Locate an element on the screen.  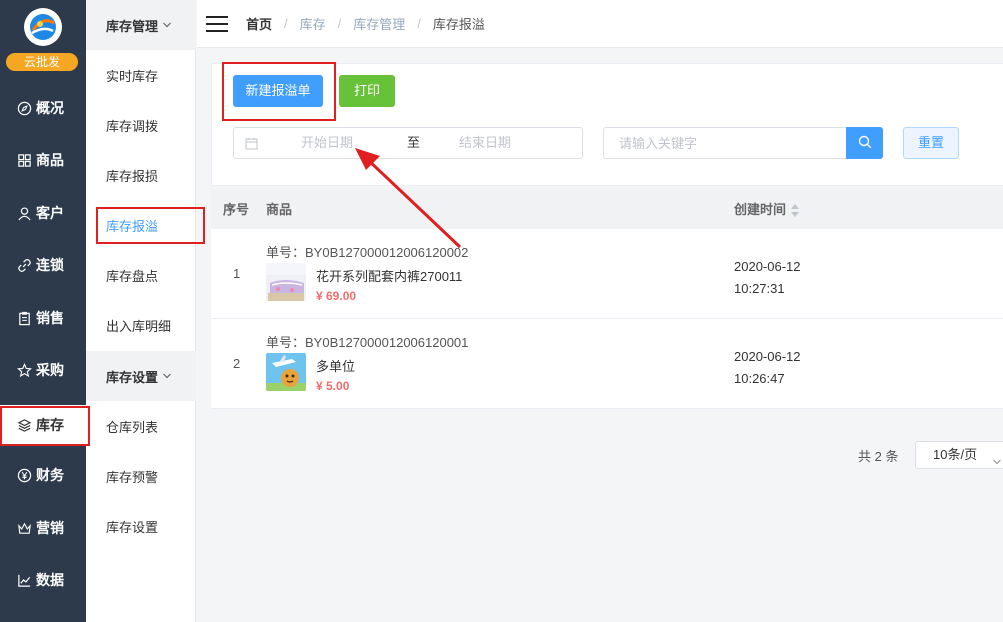
annotation-box-overflow-subnav is located at coordinates (150, 225).